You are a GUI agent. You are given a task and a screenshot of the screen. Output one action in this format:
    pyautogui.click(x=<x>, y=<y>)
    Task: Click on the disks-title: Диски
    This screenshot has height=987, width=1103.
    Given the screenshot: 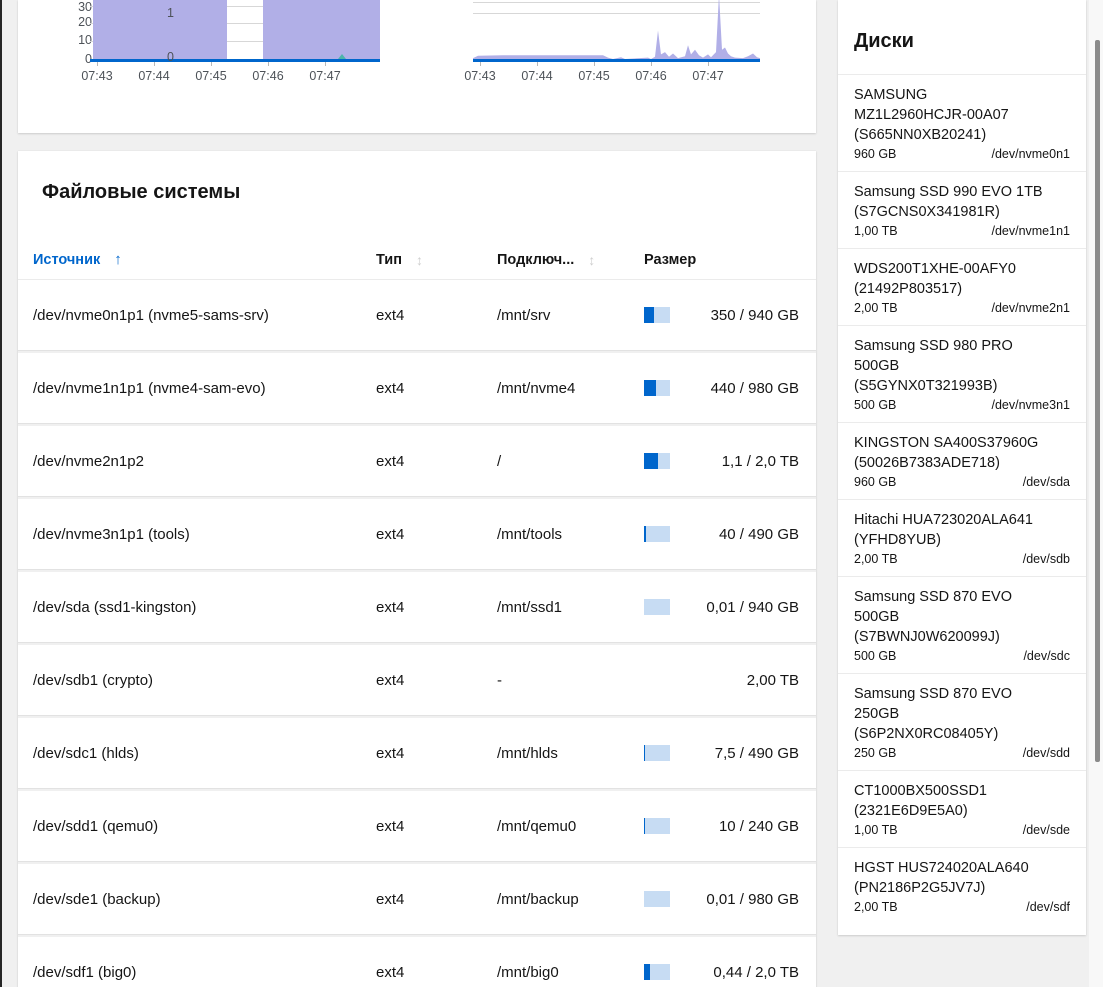 What is the action you would take?
    pyautogui.click(x=962, y=37)
    